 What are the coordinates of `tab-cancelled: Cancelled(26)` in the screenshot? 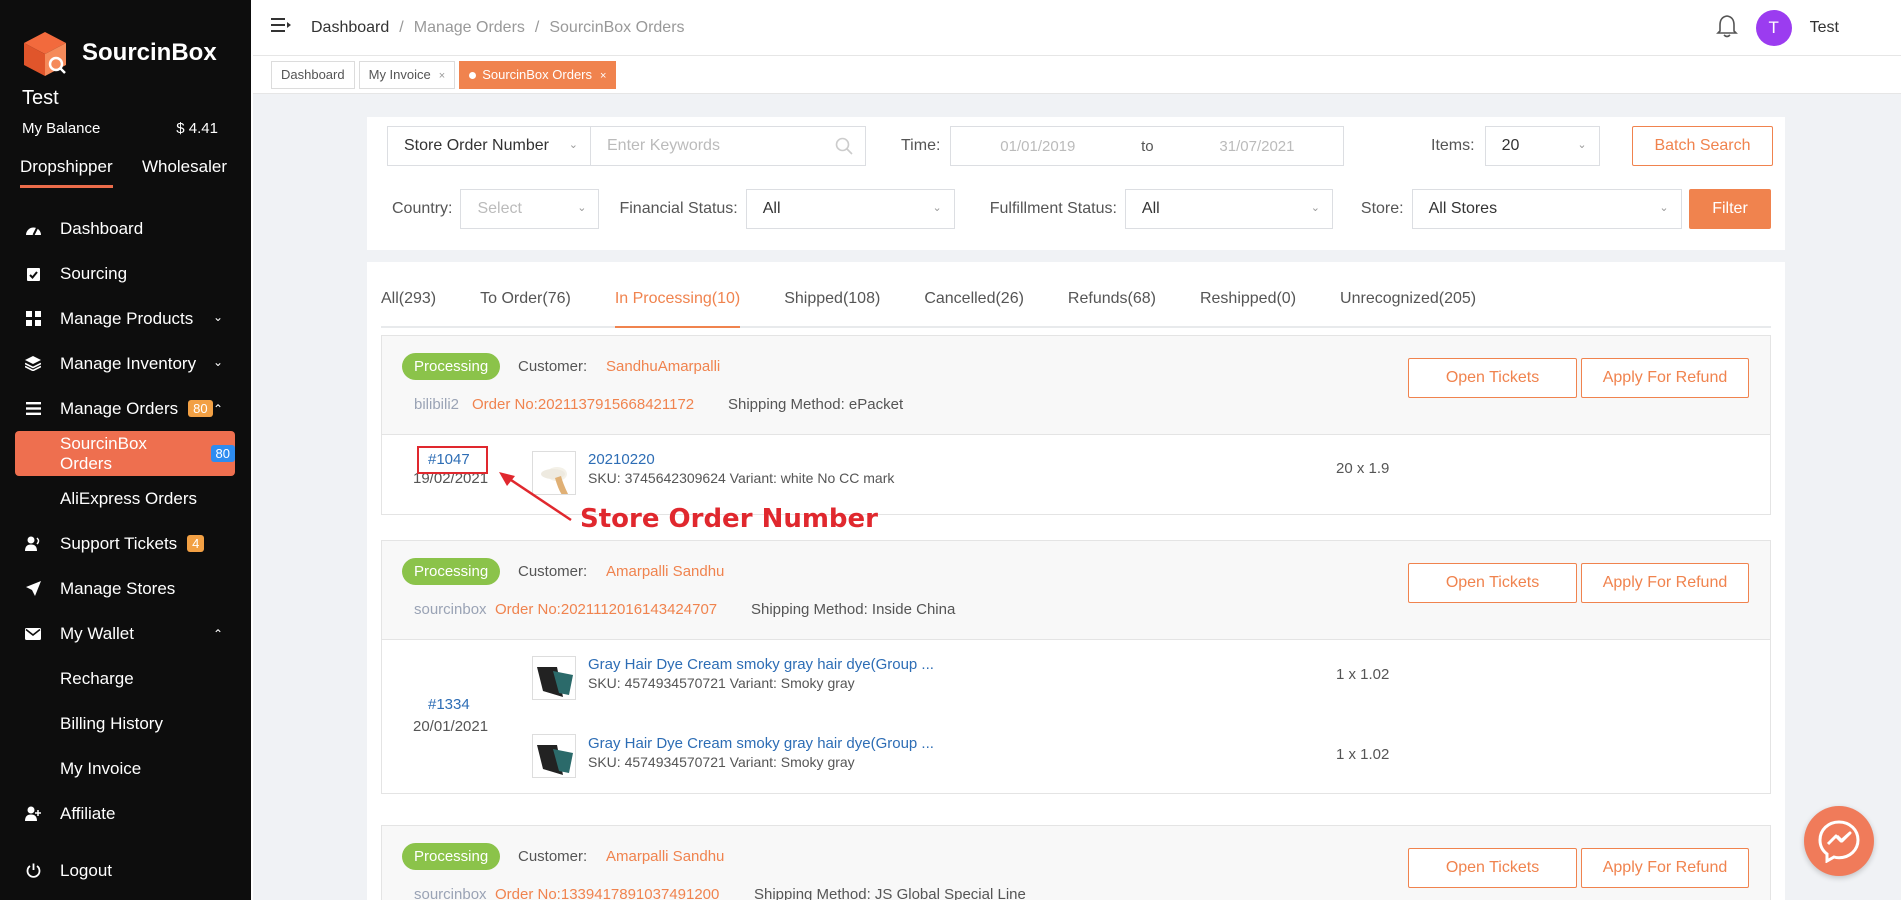 It's located at (974, 307).